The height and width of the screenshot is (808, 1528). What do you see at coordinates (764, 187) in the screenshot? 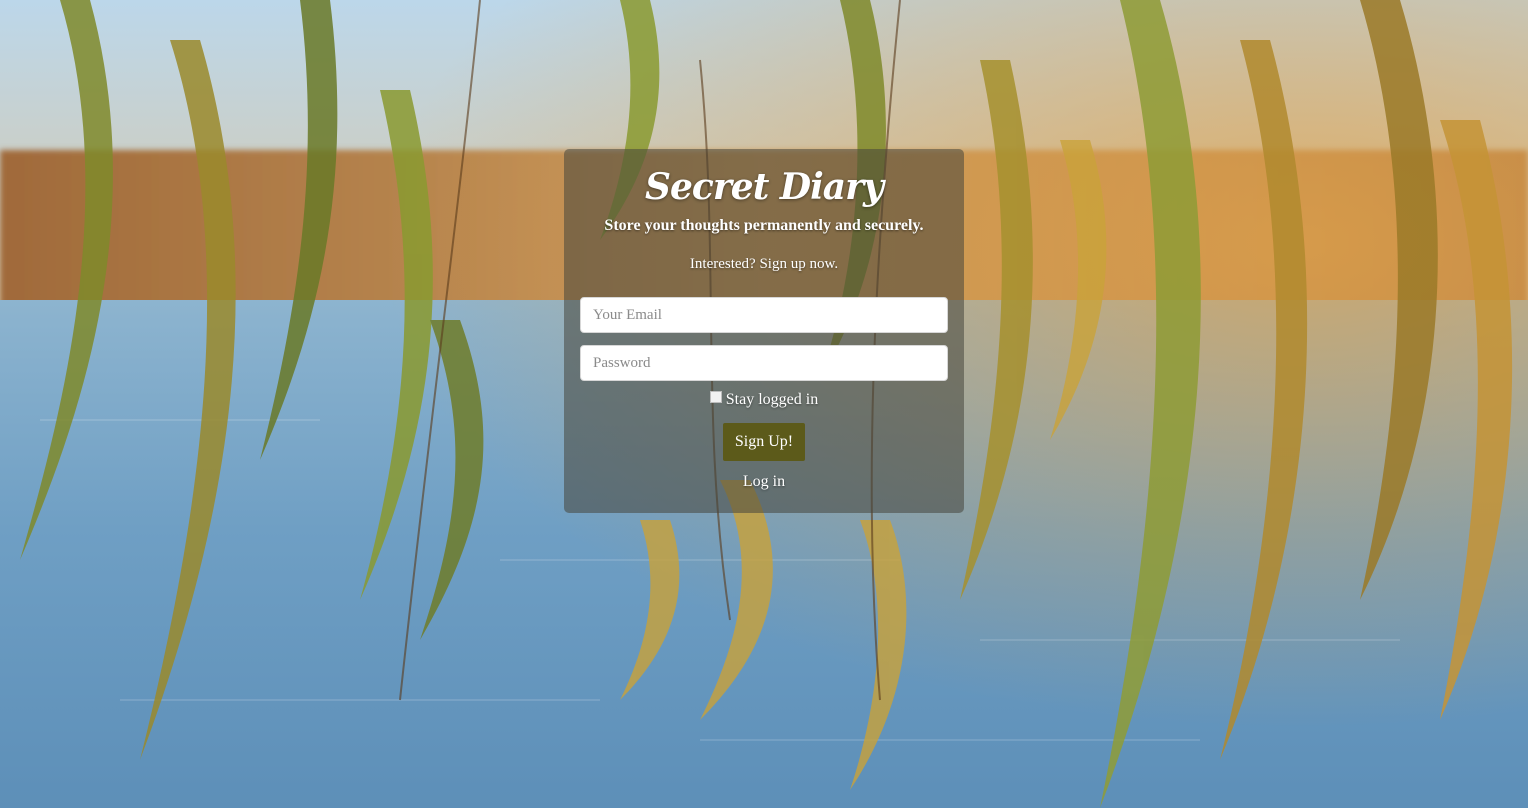
I see `app-title: Secret Diary` at bounding box center [764, 187].